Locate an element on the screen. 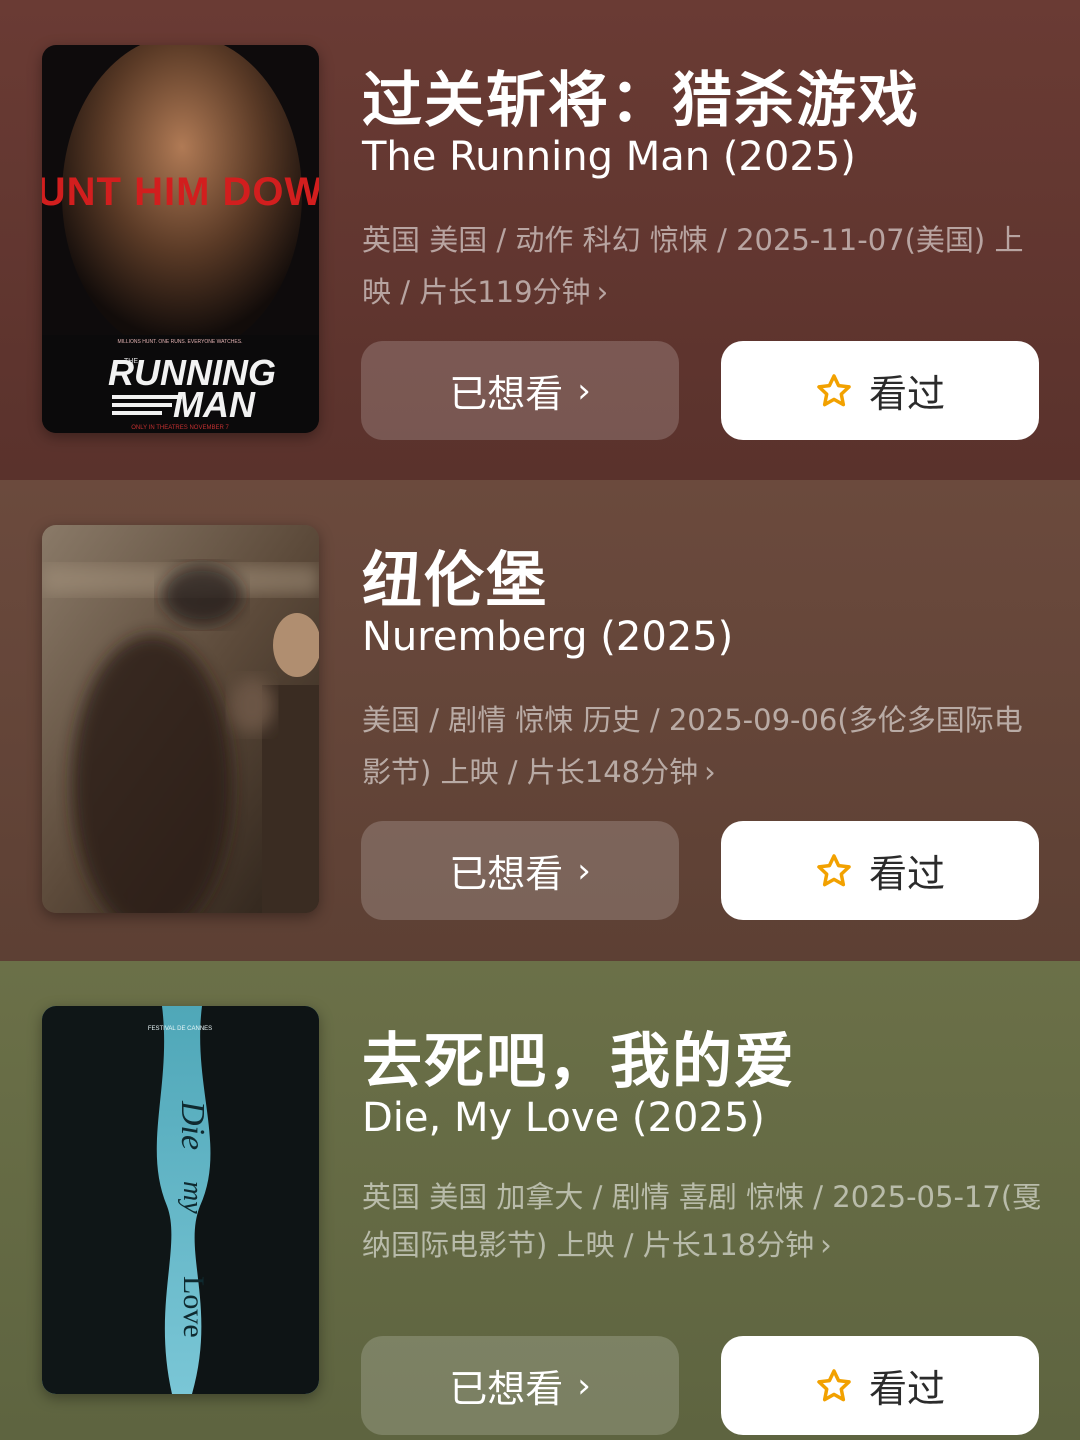 The width and height of the screenshot is (1080, 1440). movie-title-en: Nuremberg (2025) is located at coordinates (547, 637).